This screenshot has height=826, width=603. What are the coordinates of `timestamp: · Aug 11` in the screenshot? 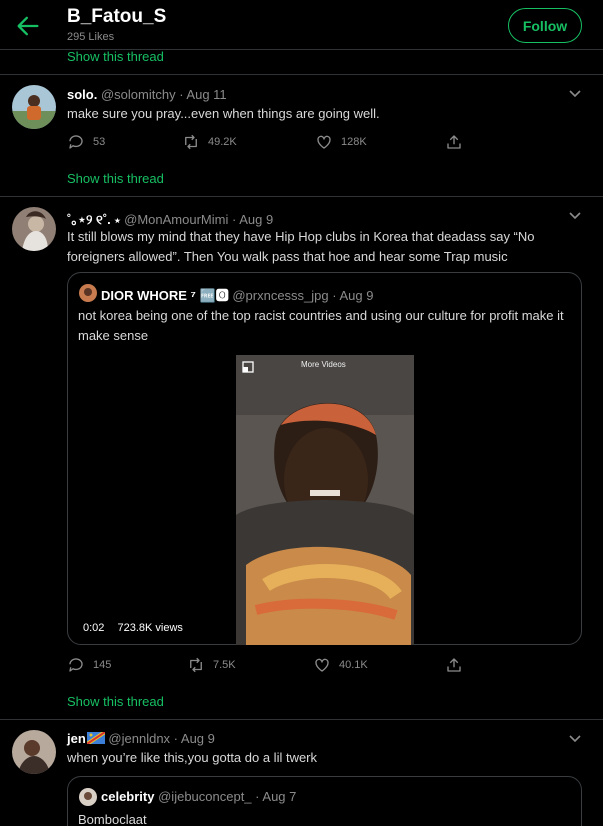 It's located at (202, 94).